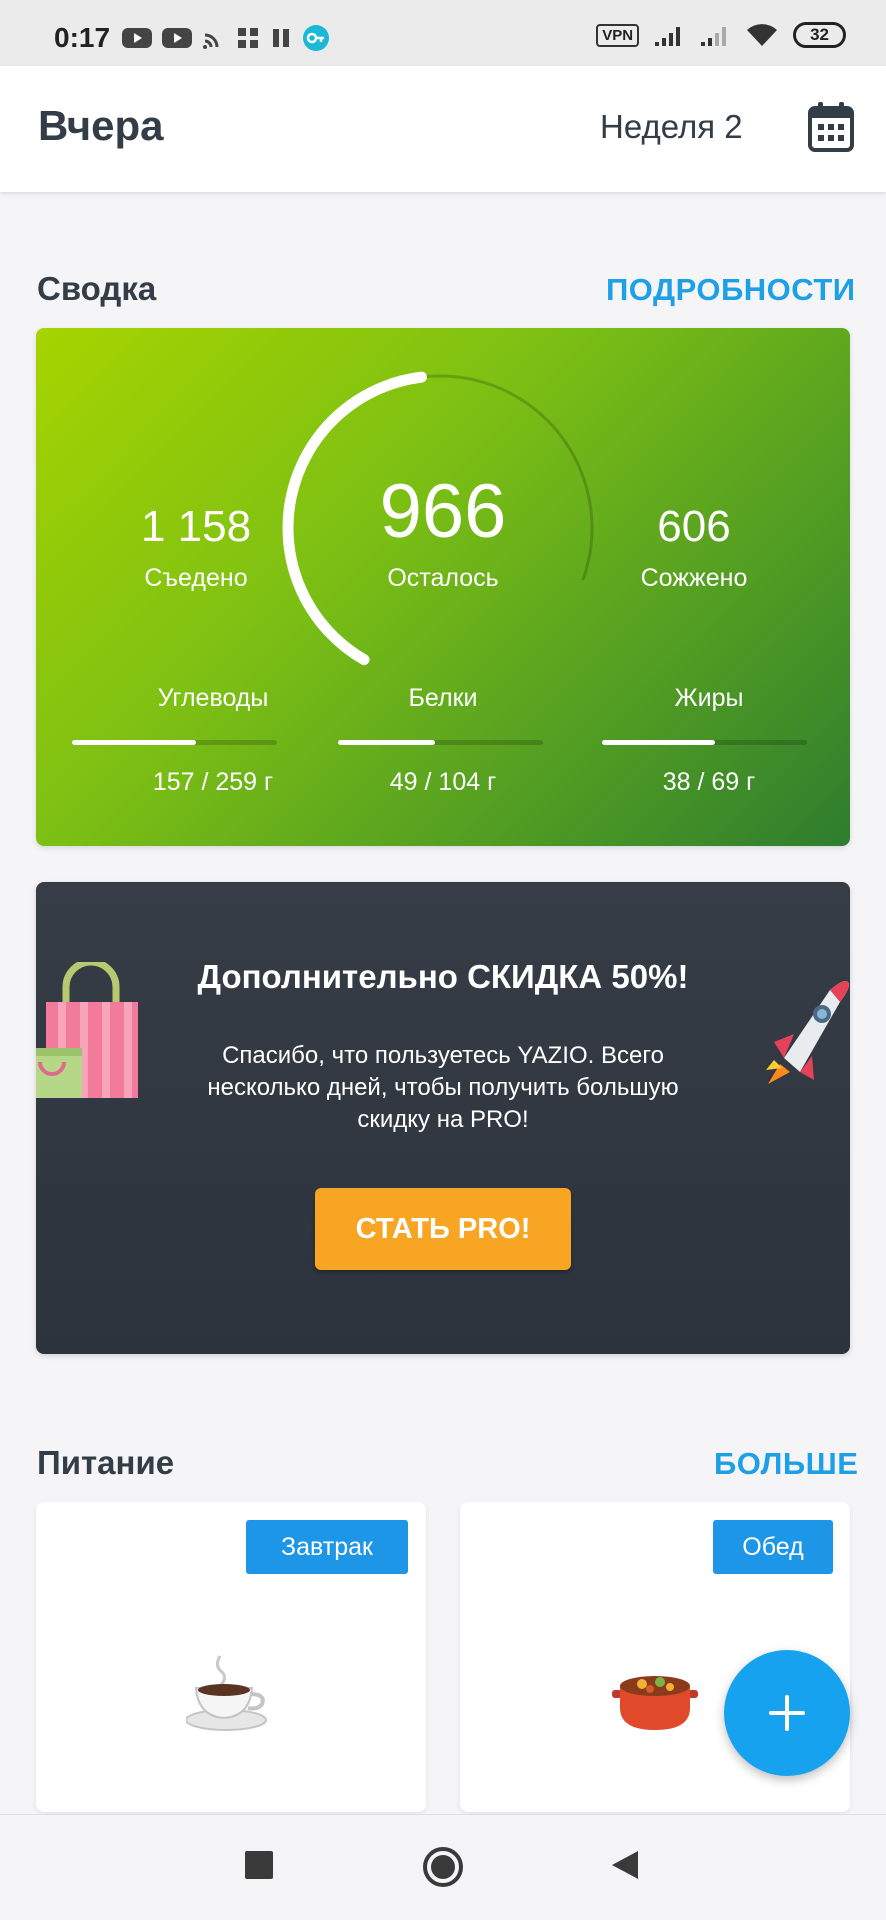  Describe the element at coordinates (174, 742) in the screenshot. I see `carbs-progress` at that location.